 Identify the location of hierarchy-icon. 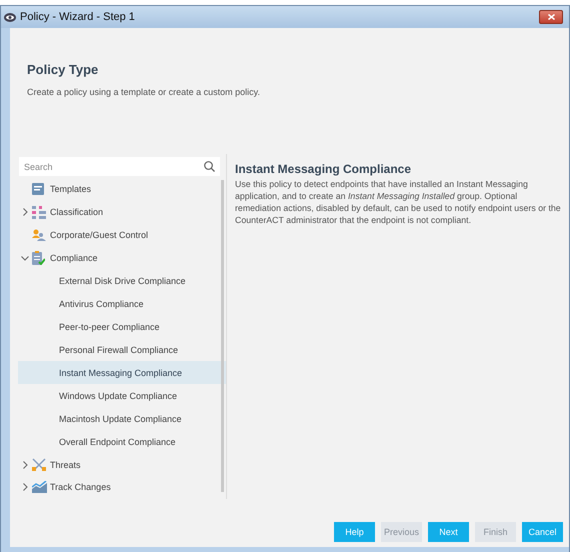
(39, 212).